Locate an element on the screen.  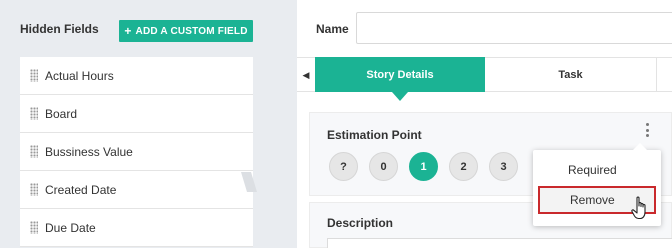
estimation-points: ? 0 1 2 3 is located at coordinates (429, 166).